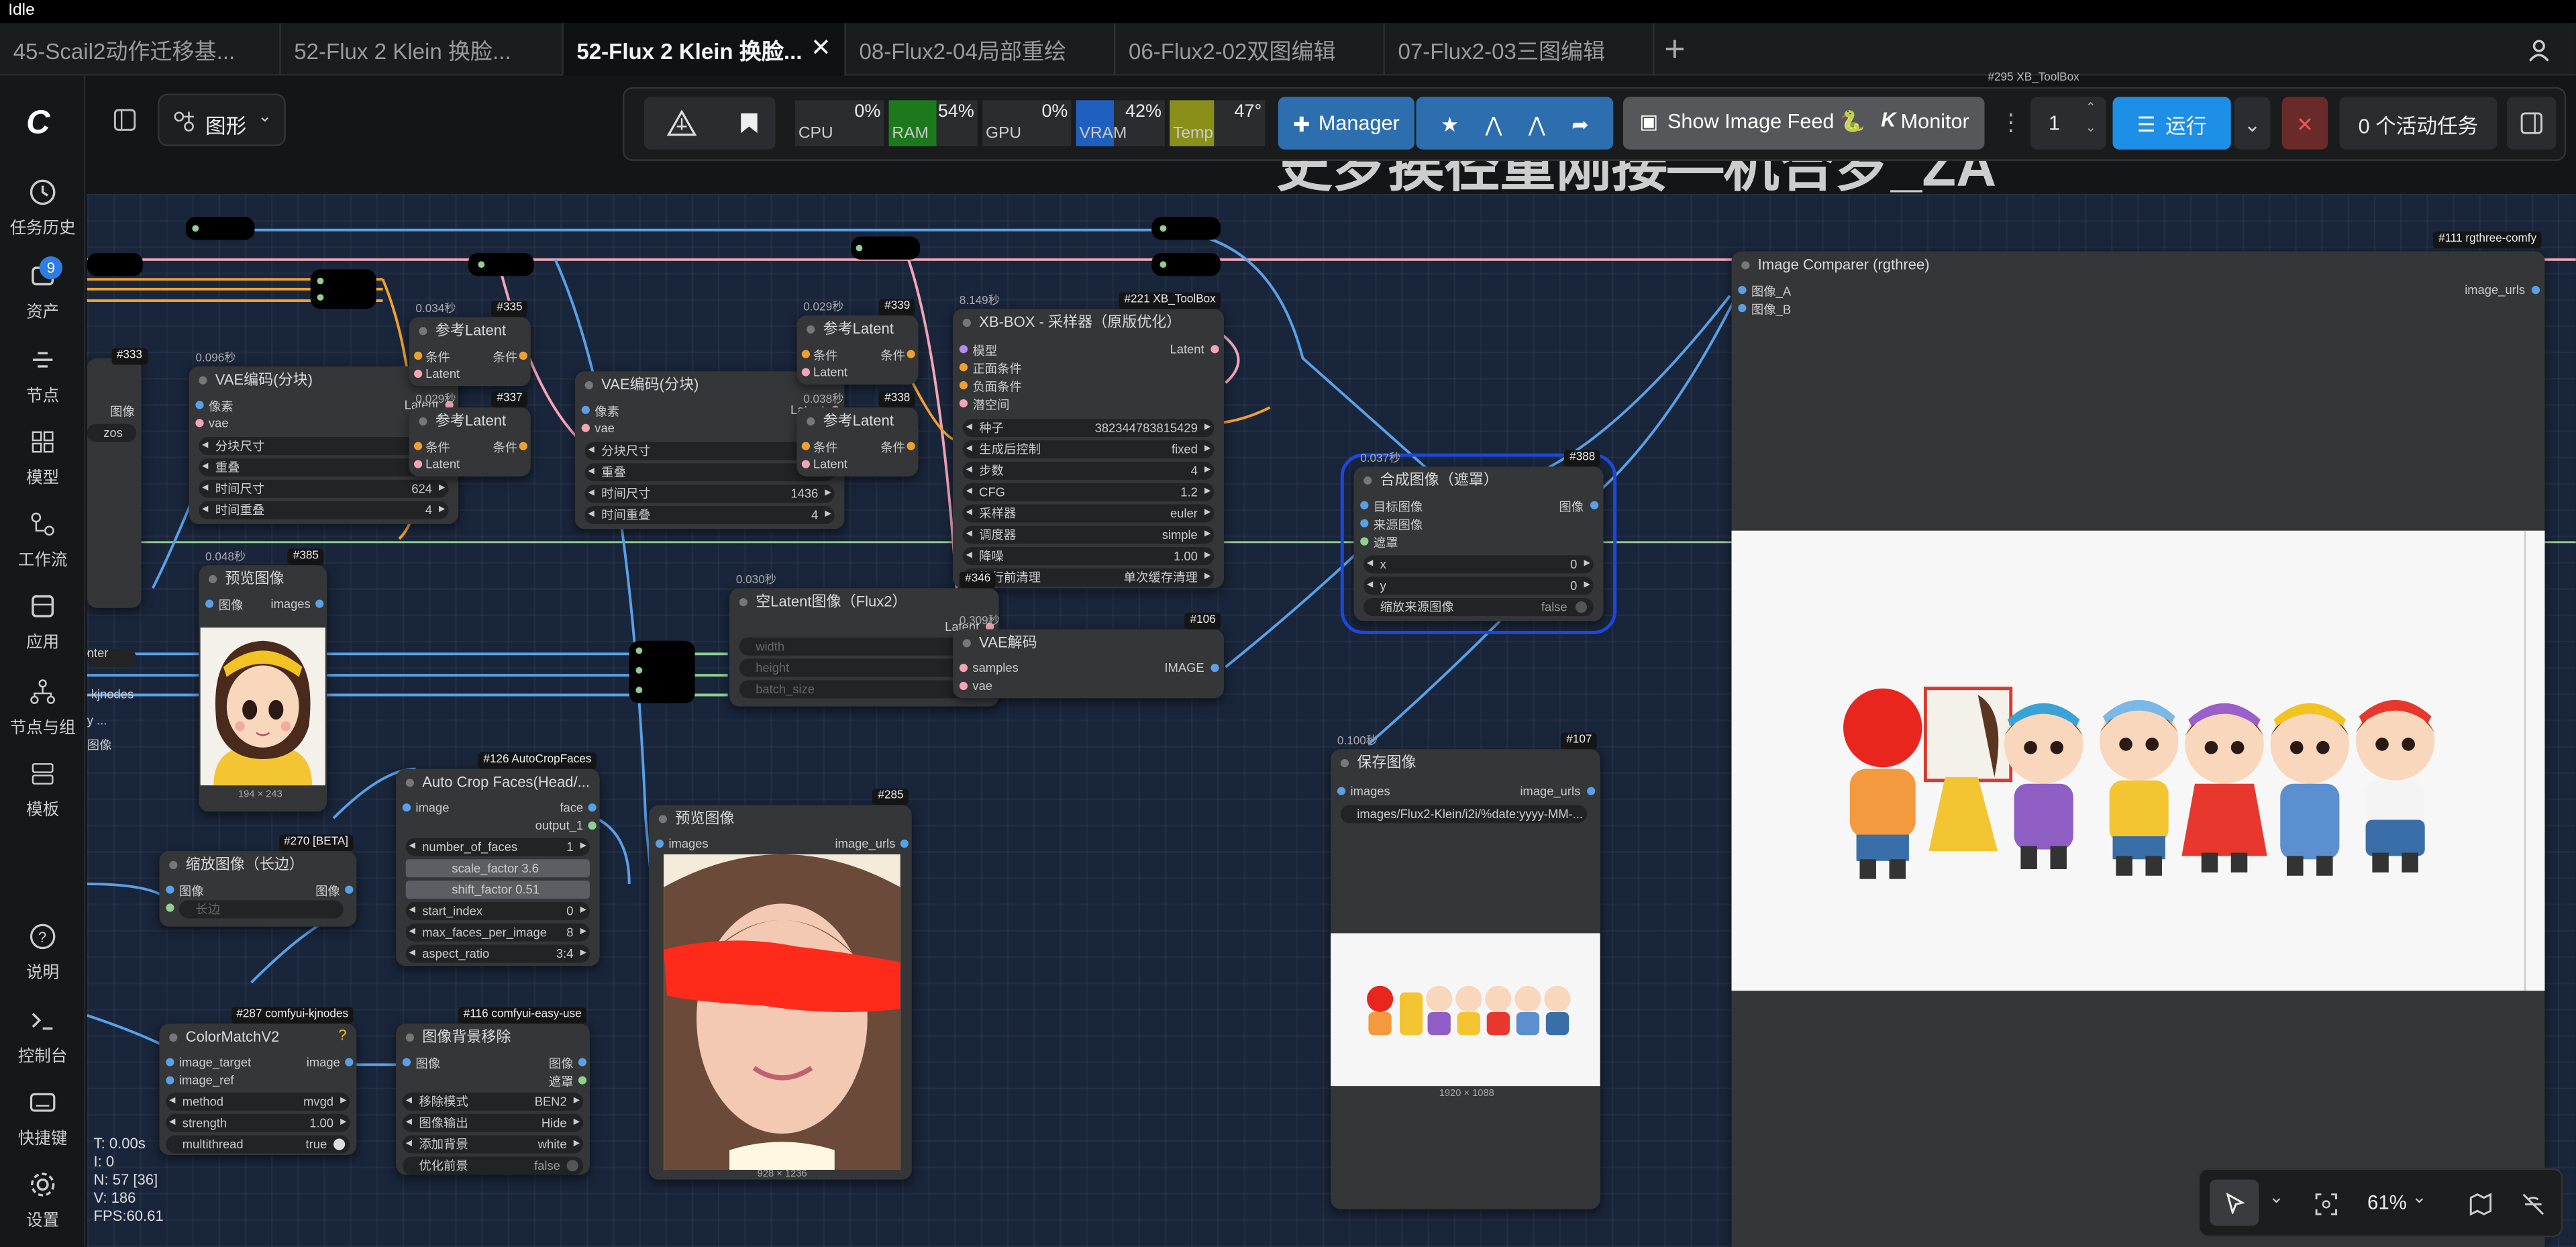  What do you see at coordinates (2480, 1204) in the screenshot?
I see `minimap-icon` at bounding box center [2480, 1204].